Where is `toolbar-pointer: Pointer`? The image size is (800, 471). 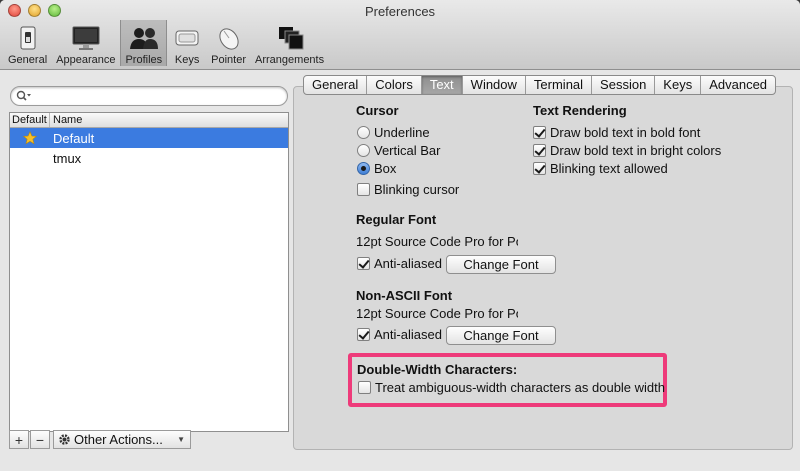 toolbar-pointer: Pointer is located at coordinates (228, 43).